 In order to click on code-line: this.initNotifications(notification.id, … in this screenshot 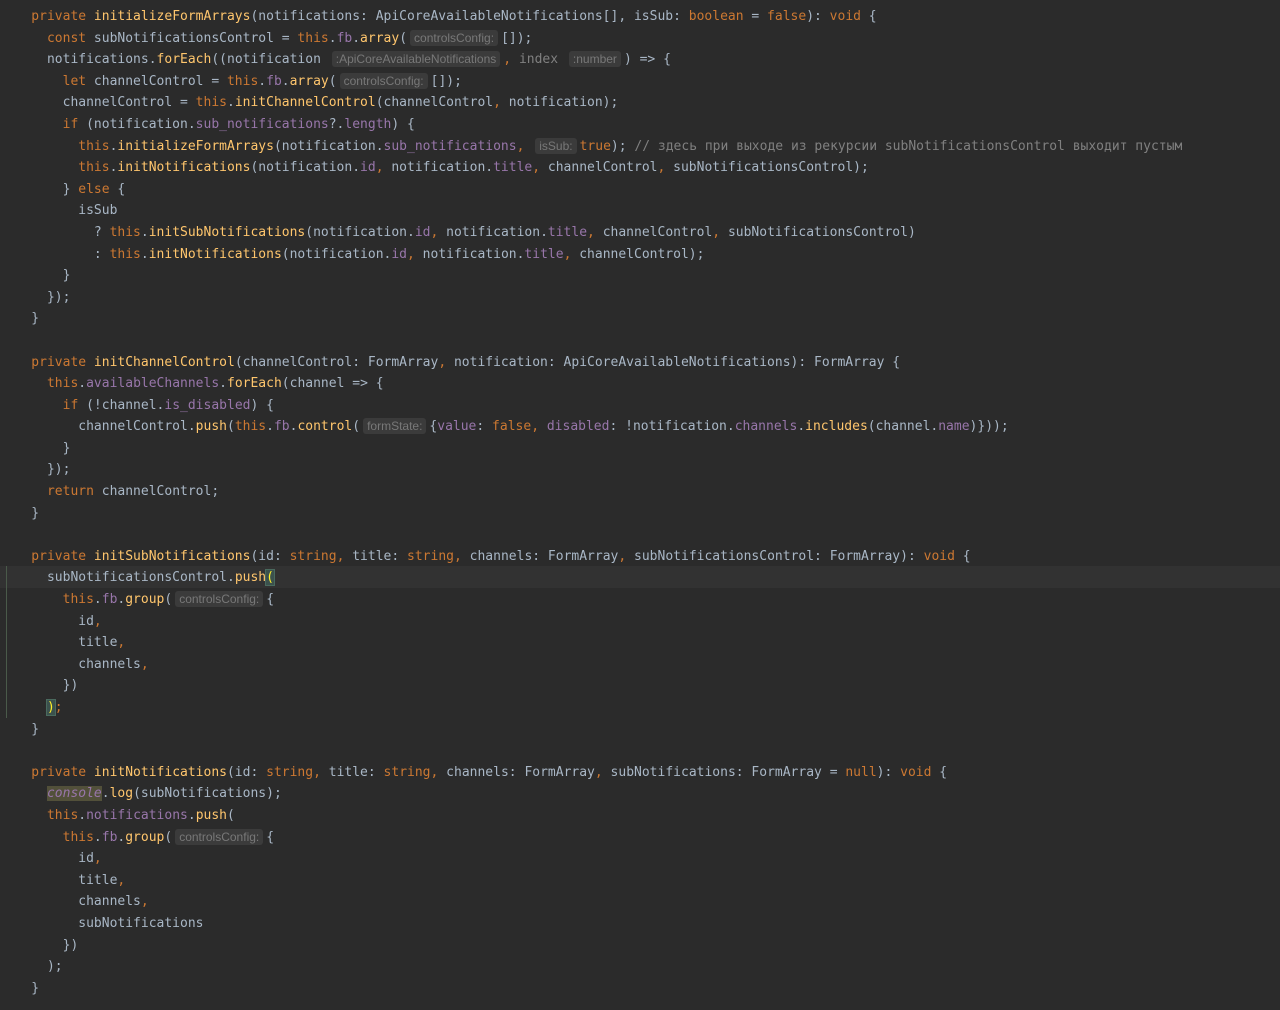, I will do `click(591, 168)`.